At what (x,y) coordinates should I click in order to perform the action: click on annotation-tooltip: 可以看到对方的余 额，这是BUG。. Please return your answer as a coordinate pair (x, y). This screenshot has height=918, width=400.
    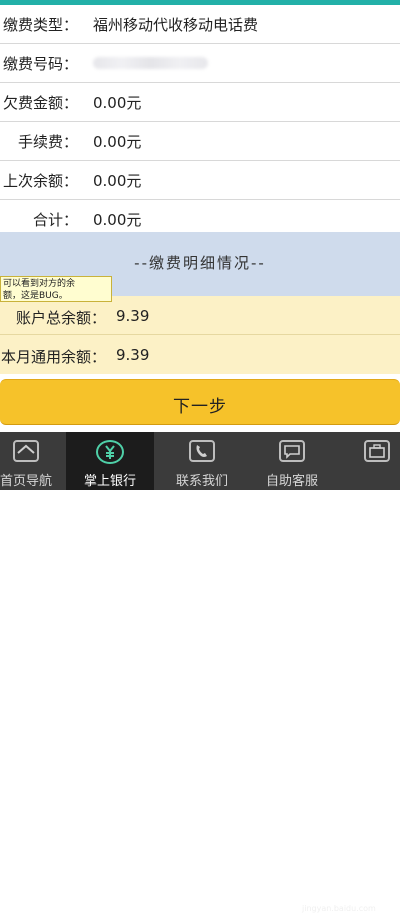
    Looking at the image, I should click on (56, 289).